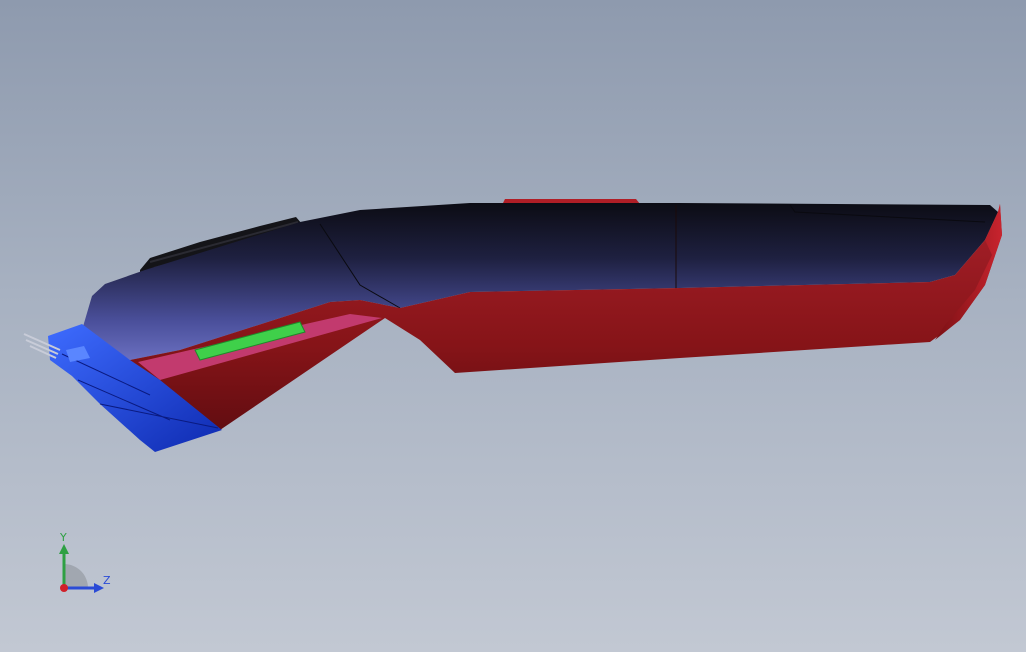  Describe the element at coordinates (63, 537) in the screenshot. I see `y-axis-label: Y` at that location.